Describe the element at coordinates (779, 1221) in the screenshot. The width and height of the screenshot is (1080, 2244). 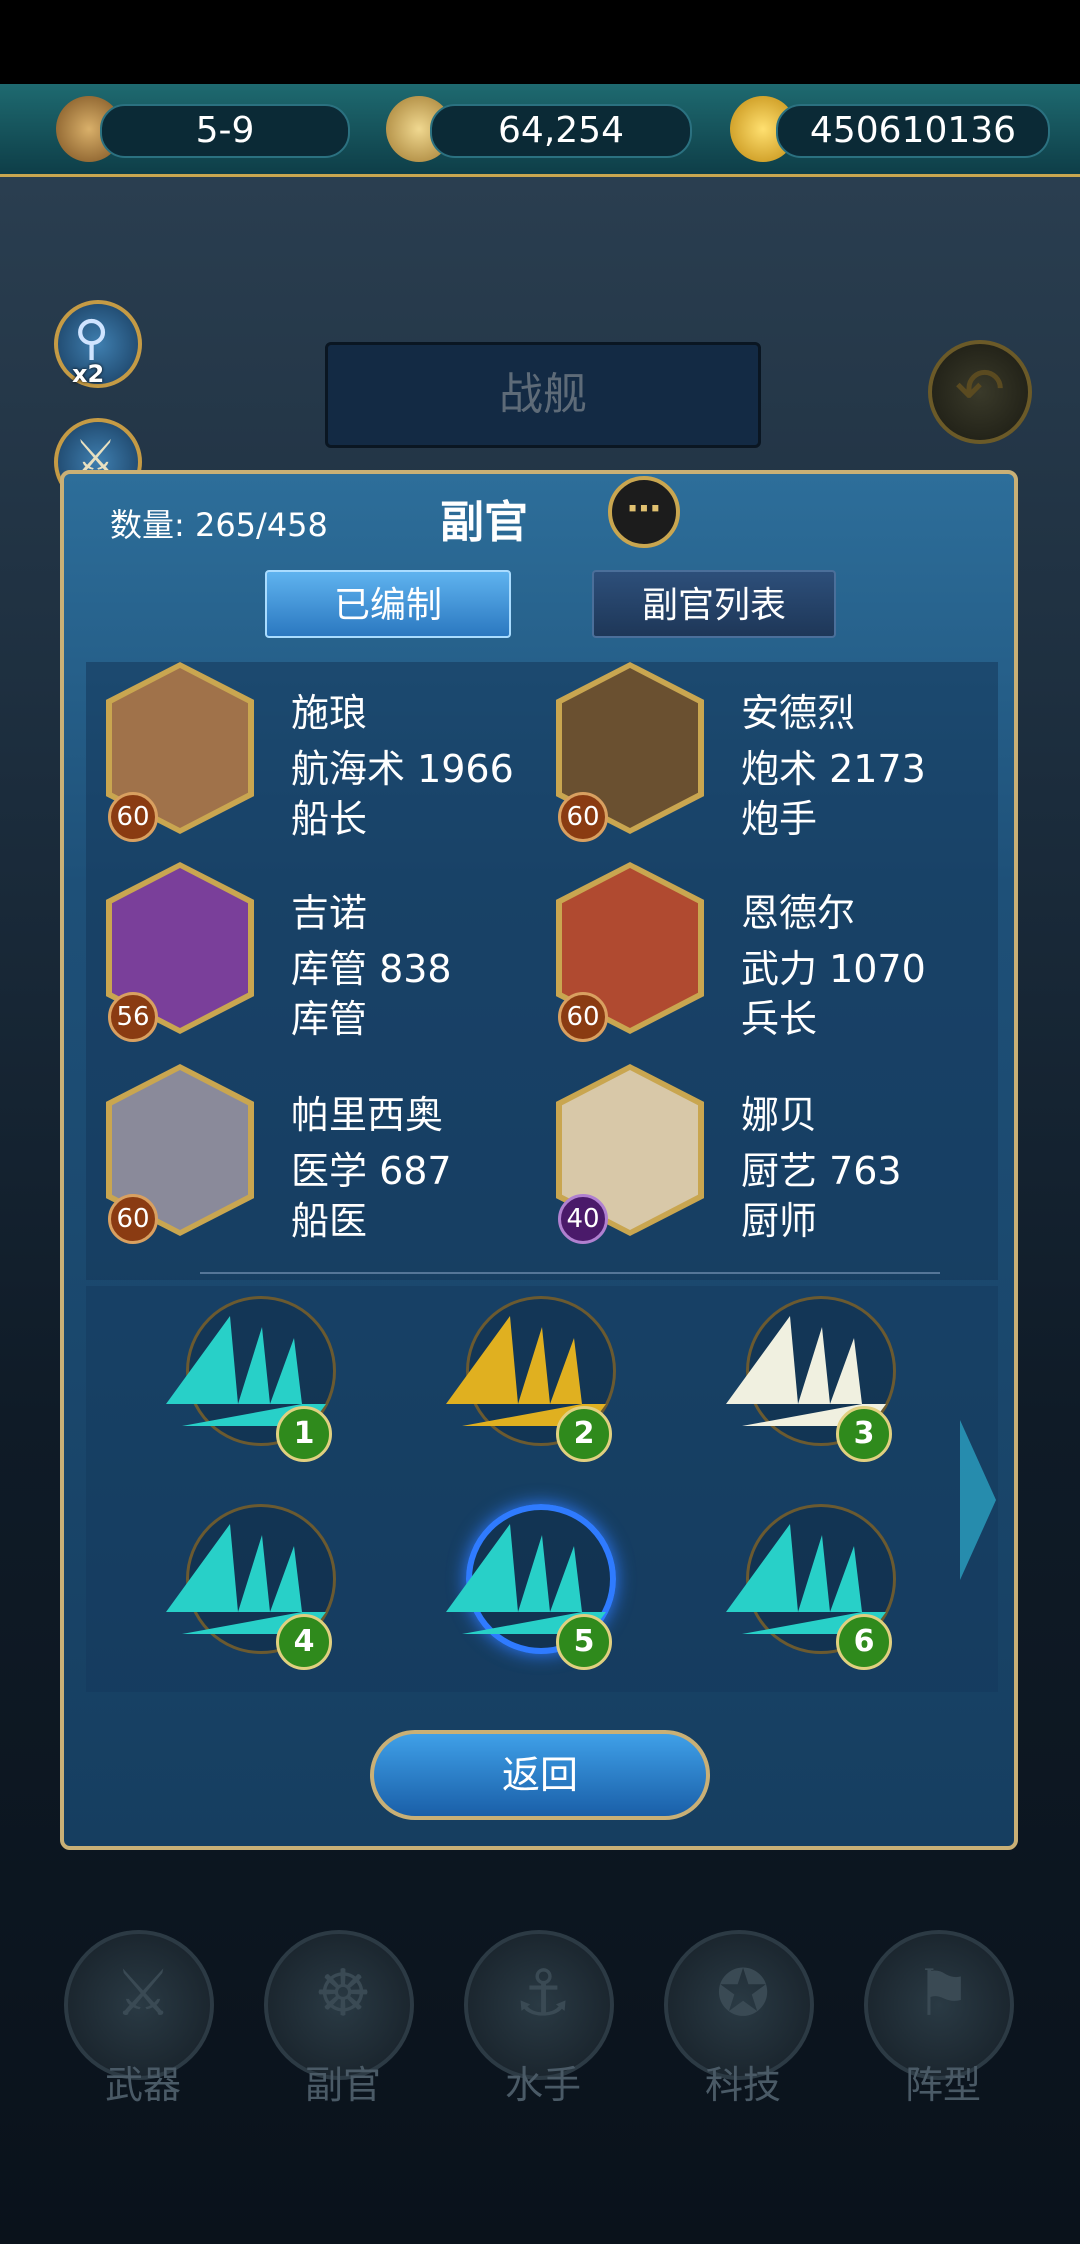
I see `officer-role: 厨师` at that location.